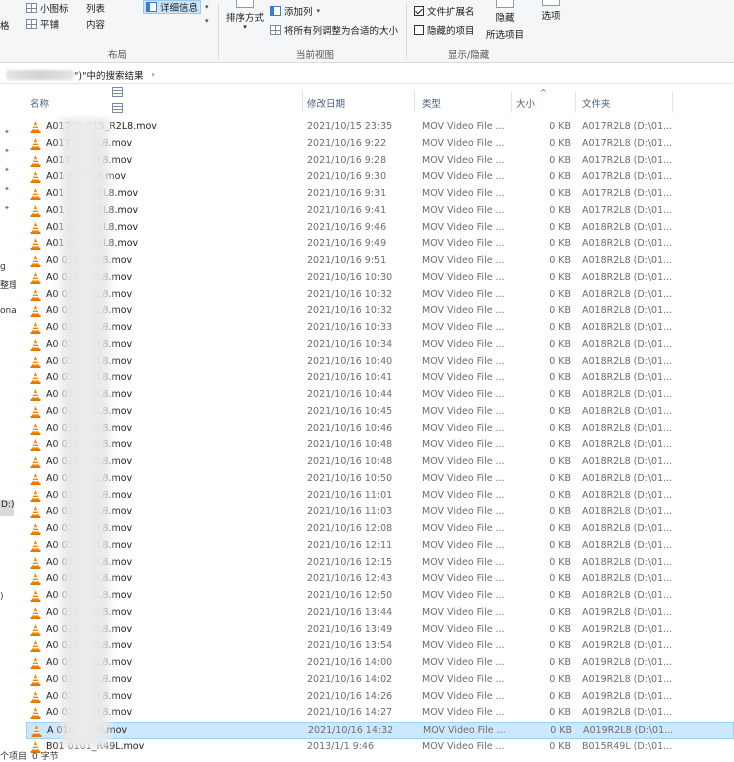 Image resolution: width=734 pixels, height=762 pixels. I want to click on file-date: 2021/10/16 10:30, so click(350, 277).